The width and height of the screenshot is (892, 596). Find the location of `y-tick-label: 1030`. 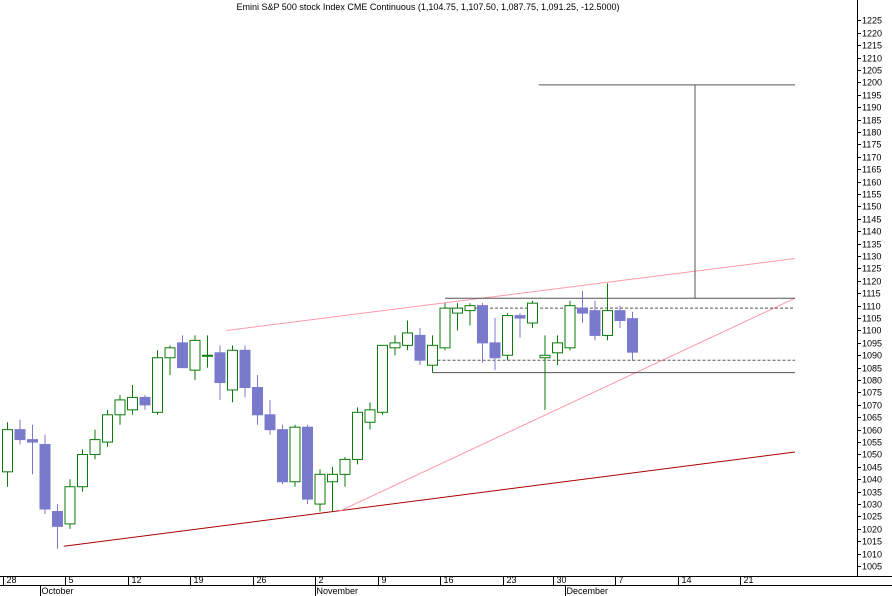

y-tick-label: 1030 is located at coordinates (872, 505).